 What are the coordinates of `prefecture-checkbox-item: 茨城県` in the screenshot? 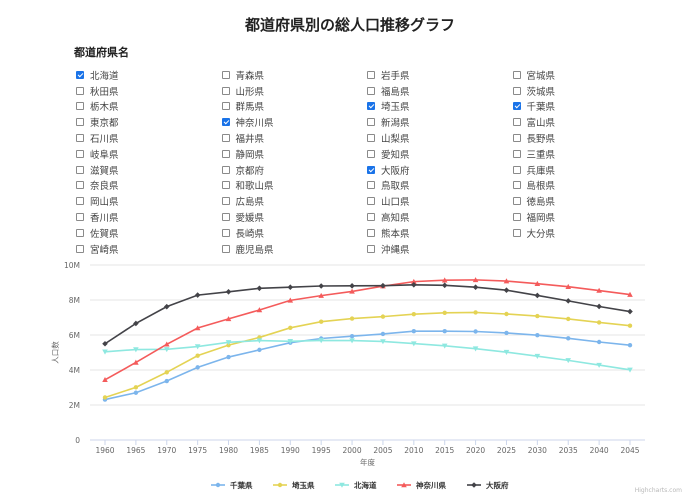 It's located at (584, 91).